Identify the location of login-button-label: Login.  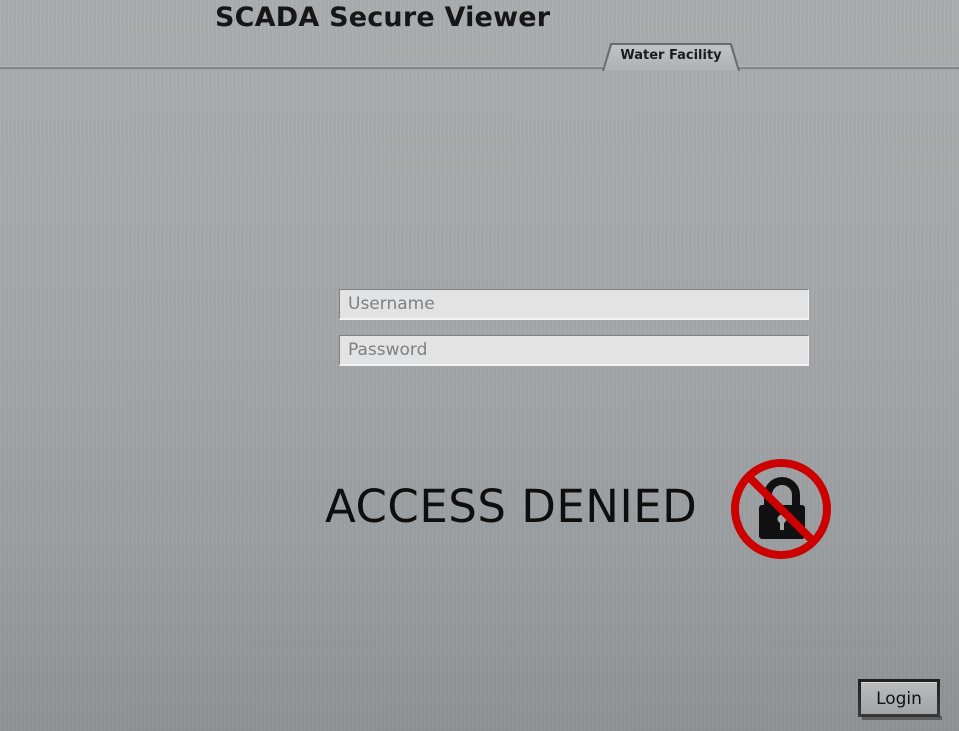
(899, 698).